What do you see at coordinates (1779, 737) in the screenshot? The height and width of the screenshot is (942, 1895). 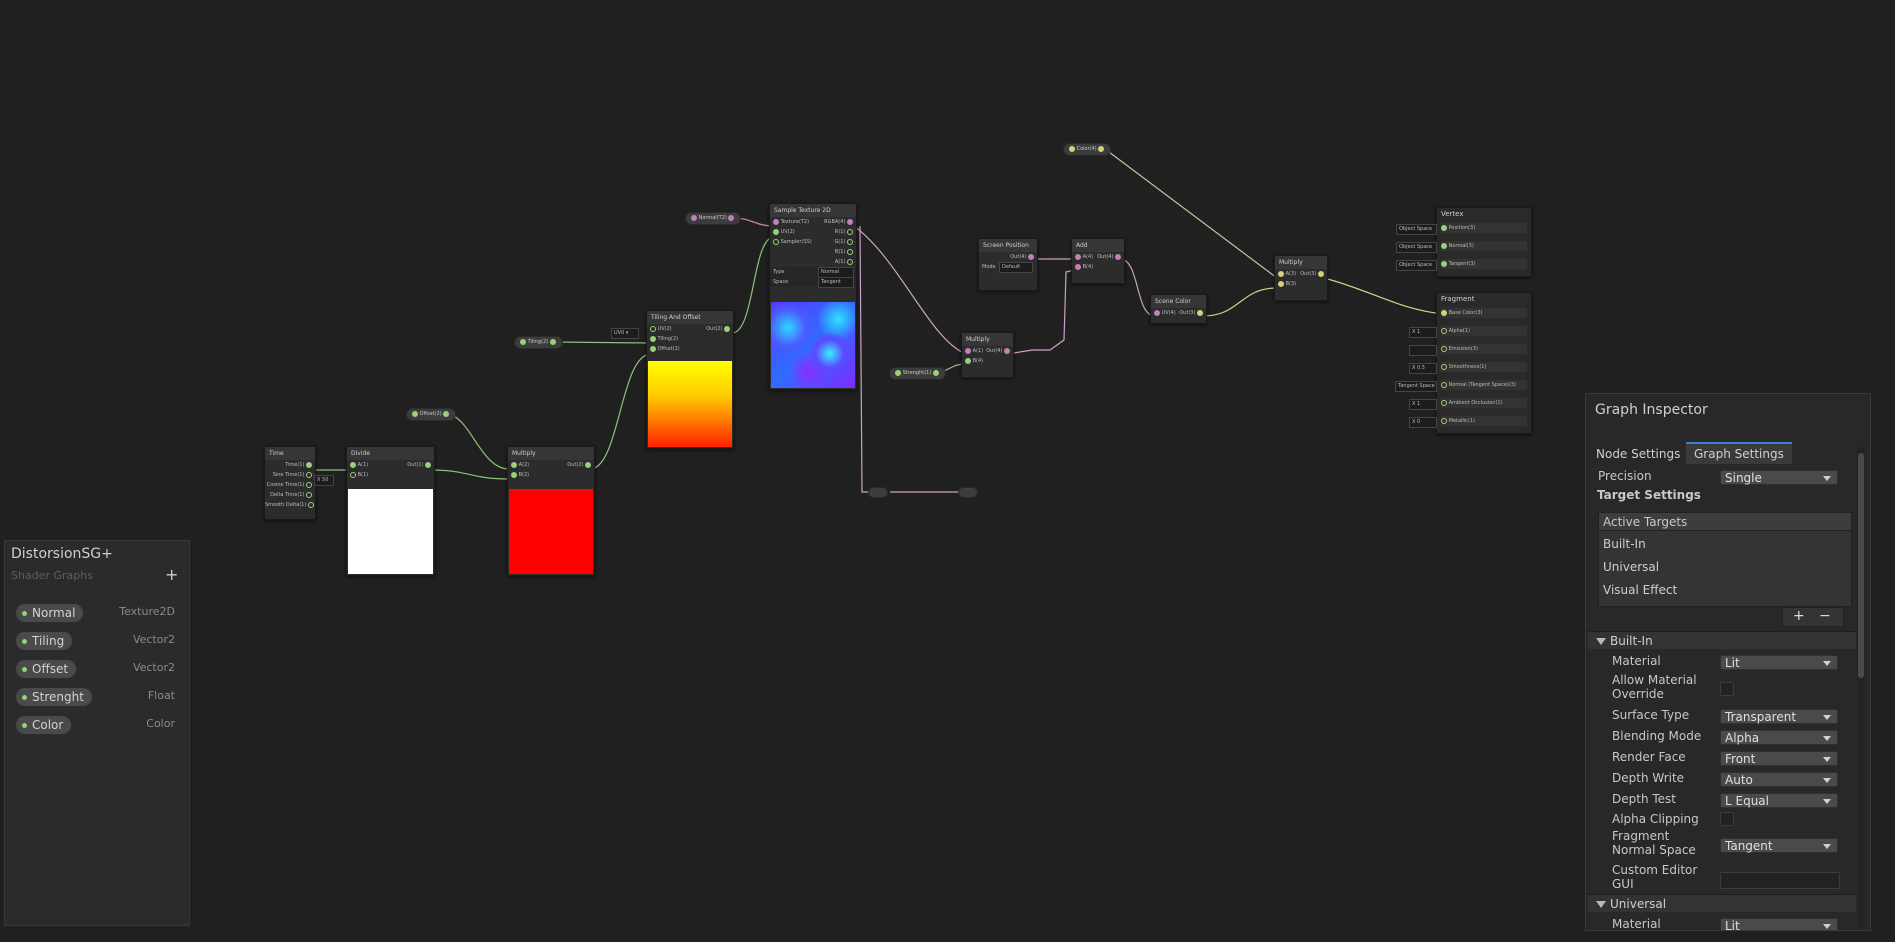 I see `blending-mode-dropdown: Alpha` at bounding box center [1779, 737].